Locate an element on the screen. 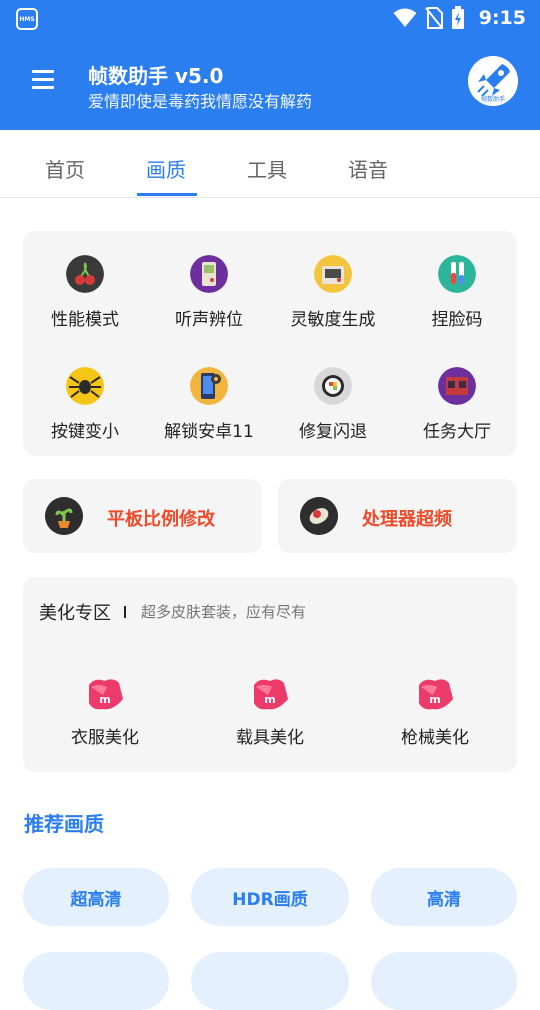 This screenshot has height=1010, width=540. grid-item-face-code: 捏脸码 is located at coordinates (457, 292).